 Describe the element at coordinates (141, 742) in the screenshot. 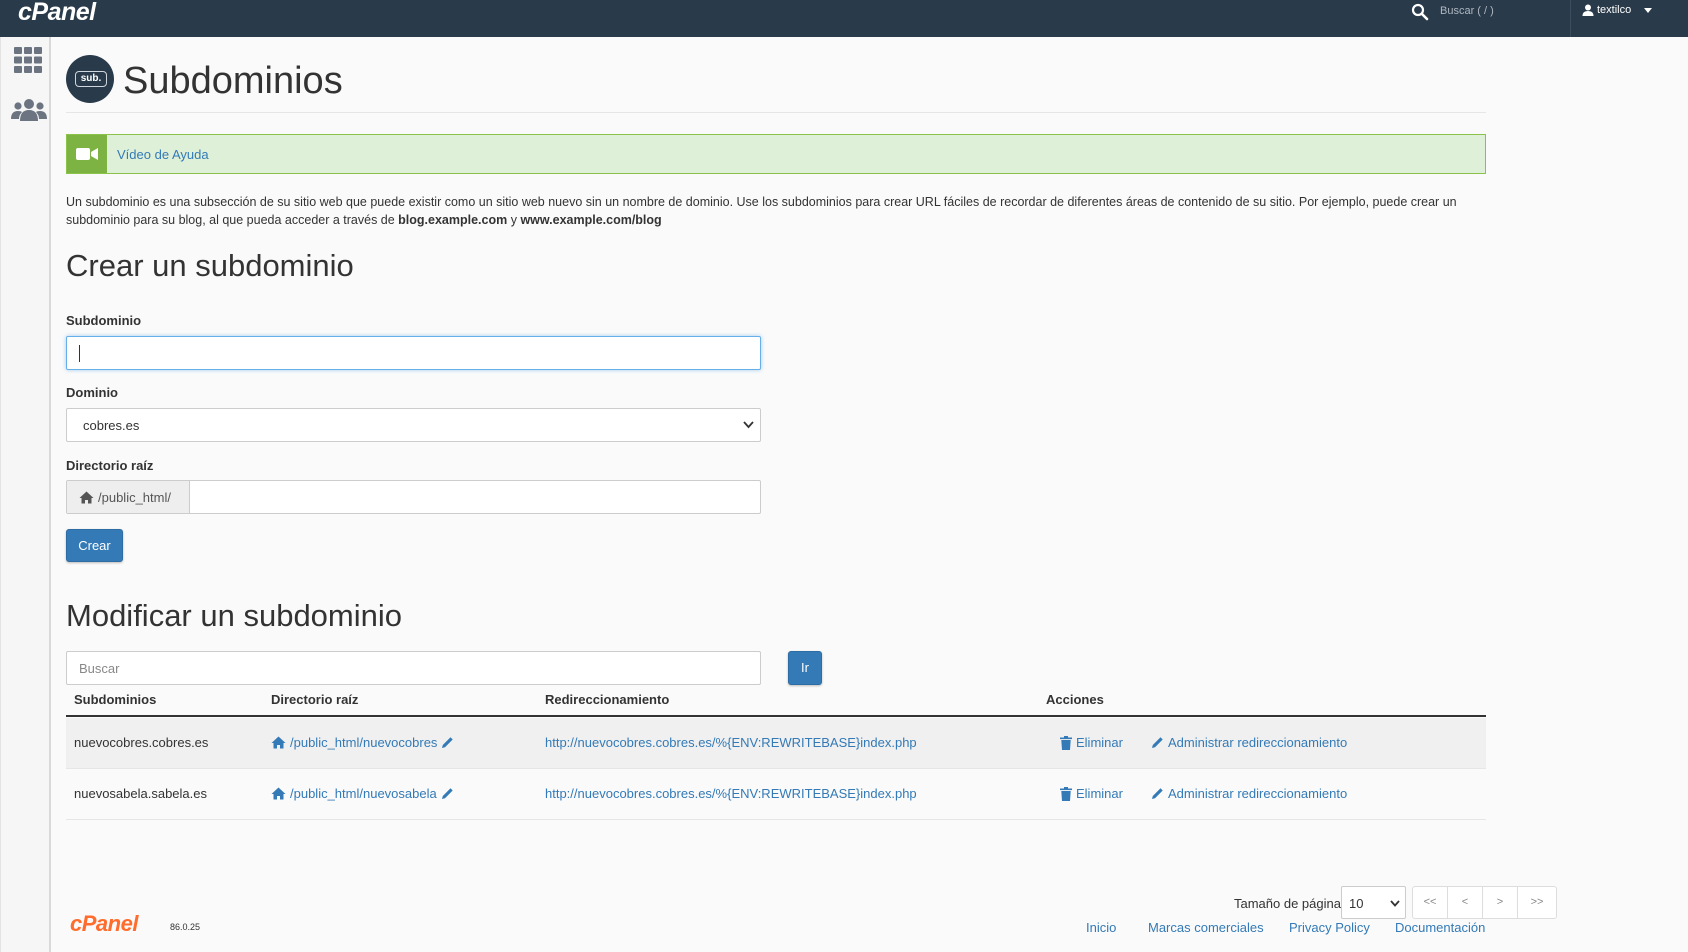

I see `row-subdomain: nuevocobres.cobres.es` at that location.